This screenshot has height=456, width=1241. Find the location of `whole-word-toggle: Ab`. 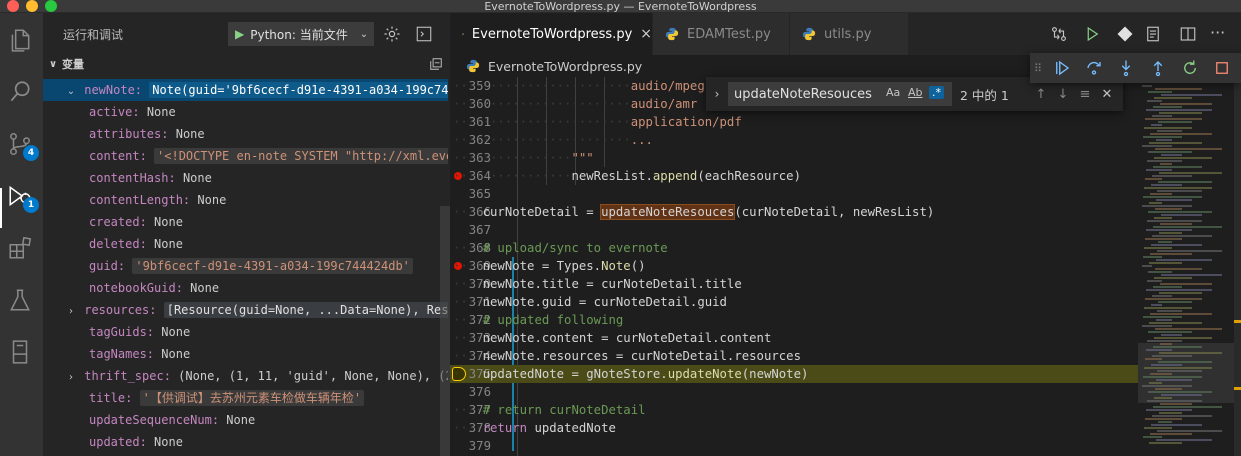

whole-word-toggle: Ab is located at coordinates (915, 92).